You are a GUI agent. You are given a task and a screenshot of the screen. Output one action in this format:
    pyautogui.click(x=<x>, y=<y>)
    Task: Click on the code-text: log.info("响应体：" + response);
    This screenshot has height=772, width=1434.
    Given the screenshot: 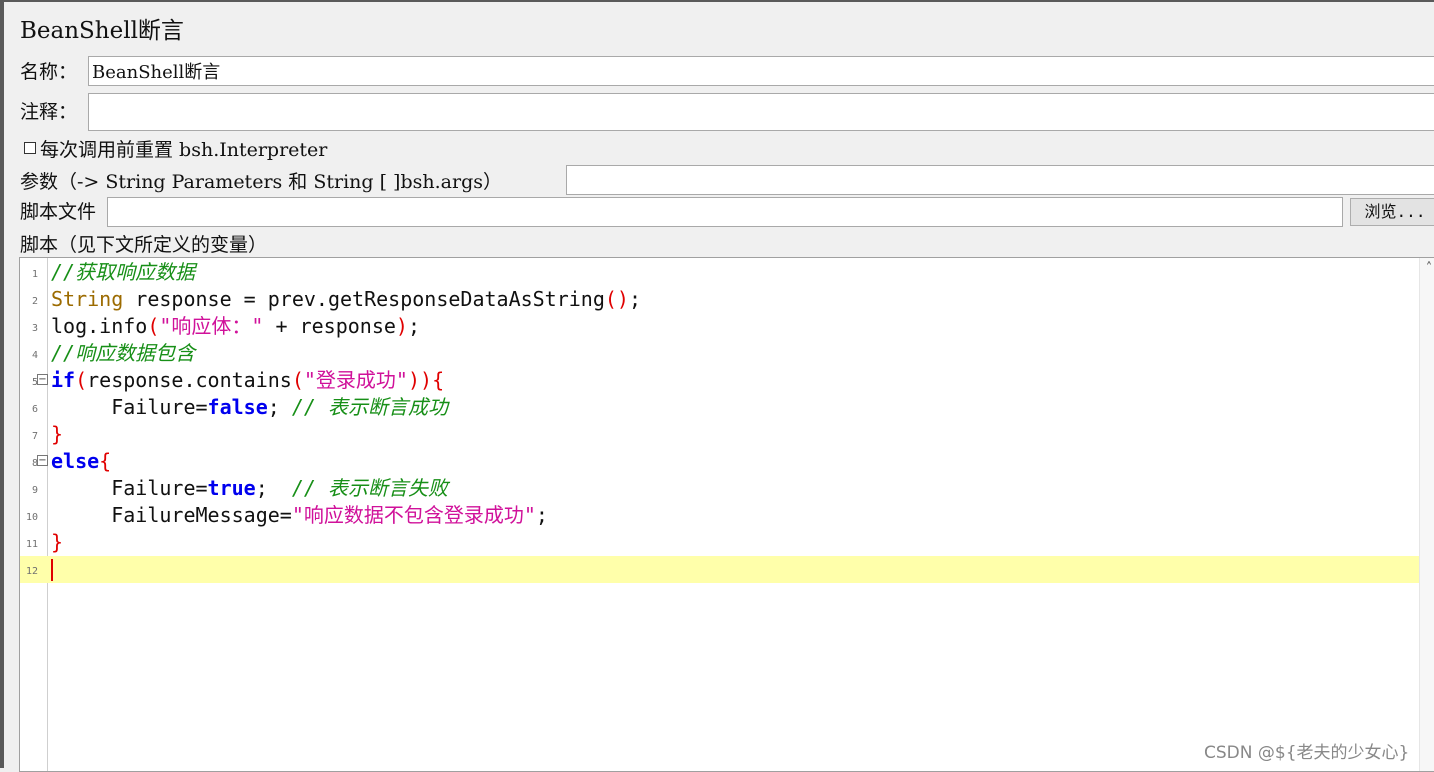 What is the action you would take?
    pyautogui.click(x=236, y=326)
    